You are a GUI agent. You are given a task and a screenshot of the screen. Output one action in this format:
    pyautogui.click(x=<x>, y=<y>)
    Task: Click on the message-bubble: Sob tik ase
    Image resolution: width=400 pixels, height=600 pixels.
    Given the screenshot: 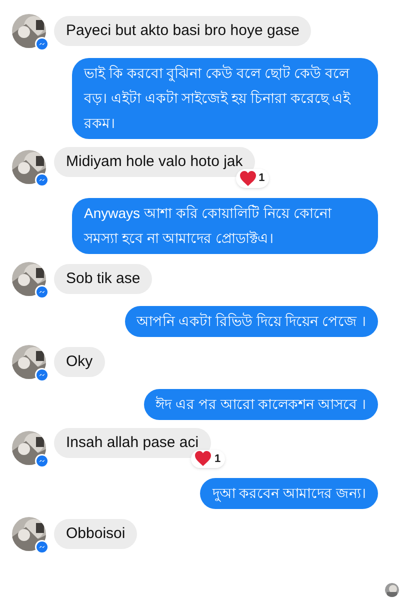 What is the action you would take?
    pyautogui.click(x=103, y=279)
    